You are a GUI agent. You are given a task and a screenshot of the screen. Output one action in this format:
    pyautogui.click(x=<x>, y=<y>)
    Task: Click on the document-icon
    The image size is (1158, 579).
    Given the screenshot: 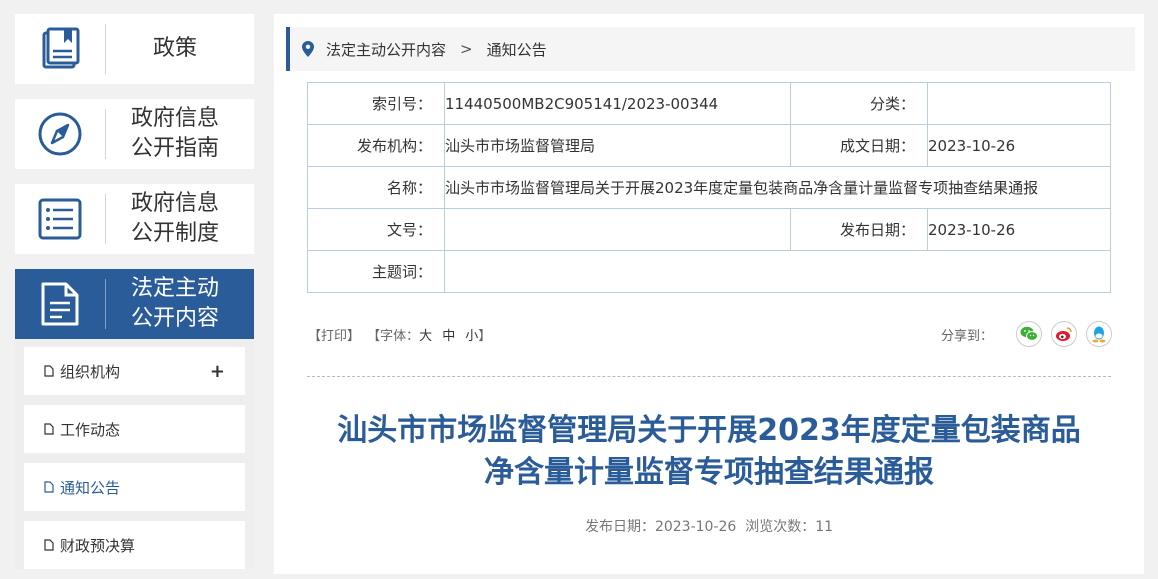 What is the action you would take?
    pyautogui.click(x=60, y=304)
    